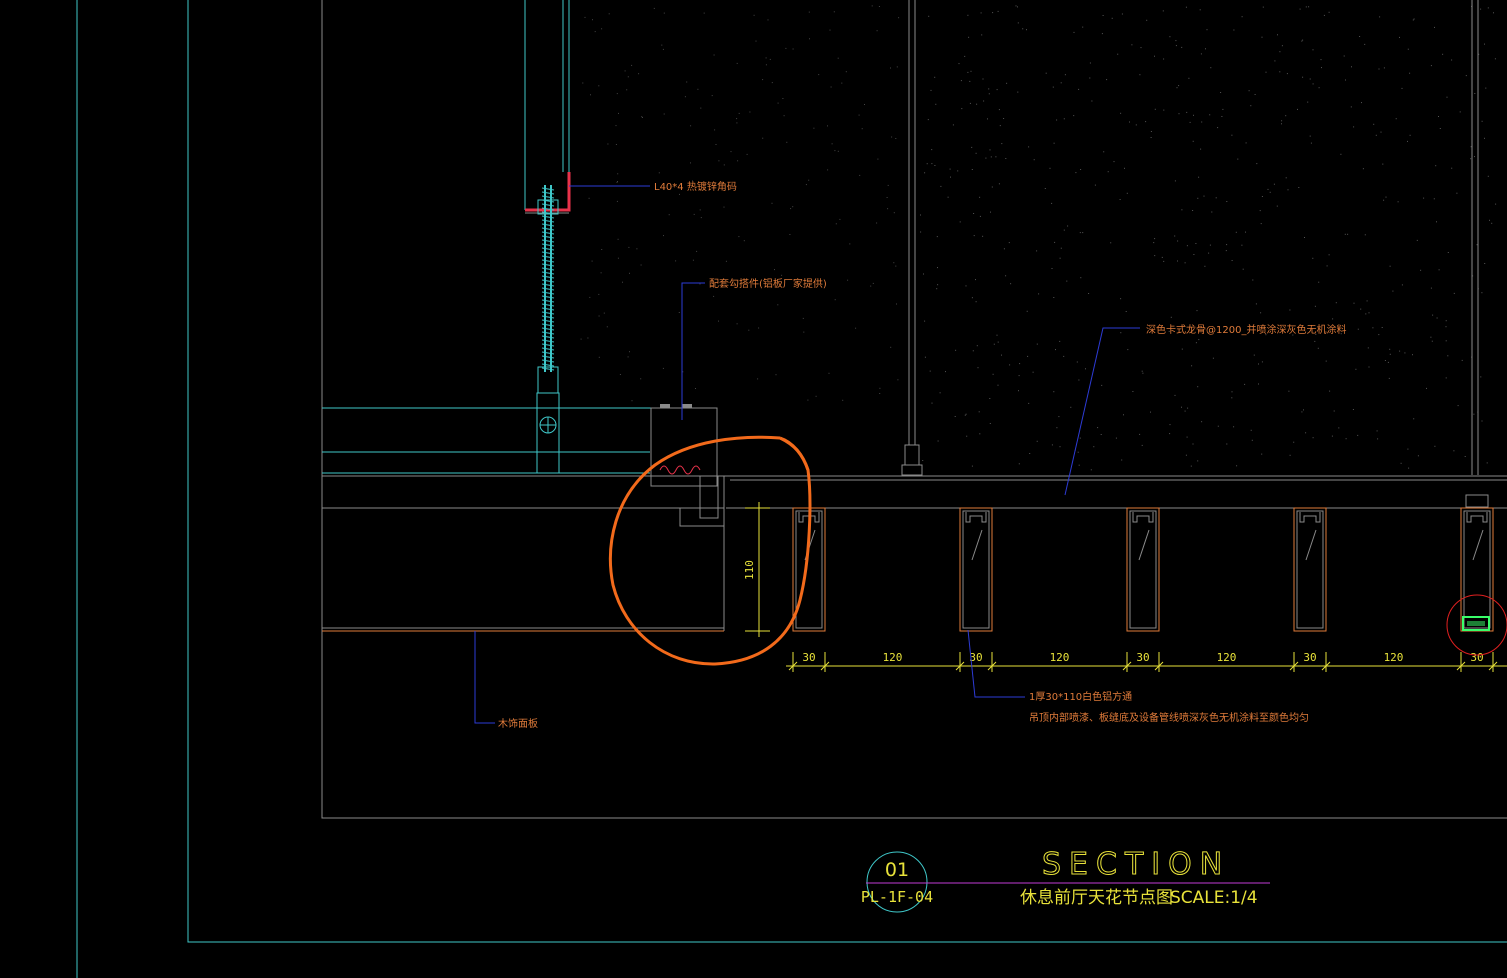  Describe the element at coordinates (794, 453) in the screenshot. I see `markup-tail` at that location.